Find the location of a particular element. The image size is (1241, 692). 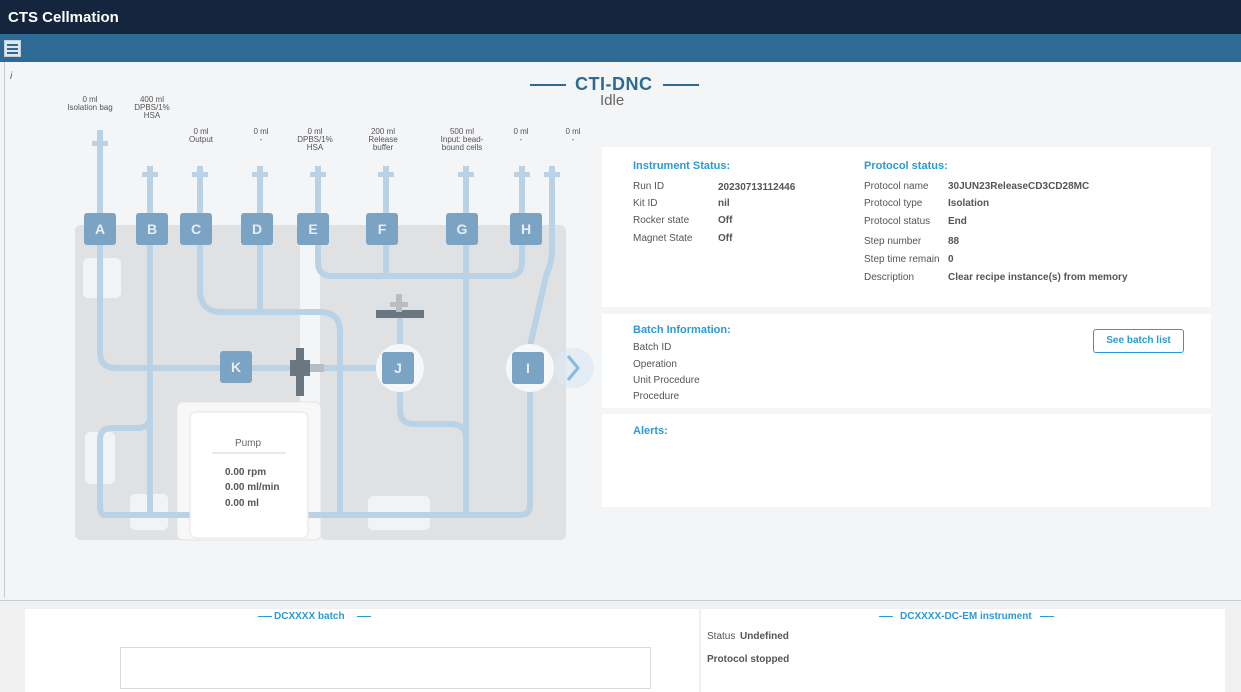

unit-procedure-label: Unit Procedure is located at coordinates (666, 380).